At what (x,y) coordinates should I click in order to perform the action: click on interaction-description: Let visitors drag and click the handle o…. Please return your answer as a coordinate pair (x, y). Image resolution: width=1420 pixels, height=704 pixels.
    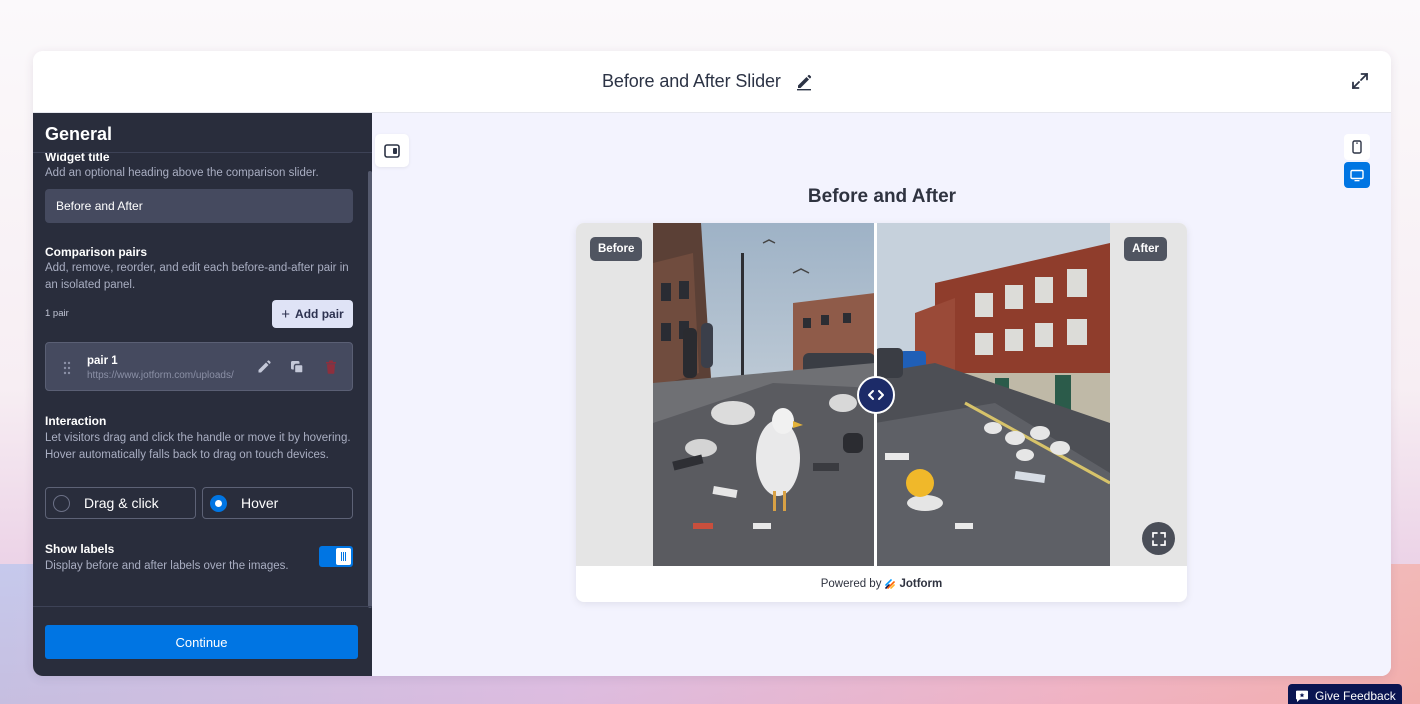
    Looking at the image, I should click on (198, 446).